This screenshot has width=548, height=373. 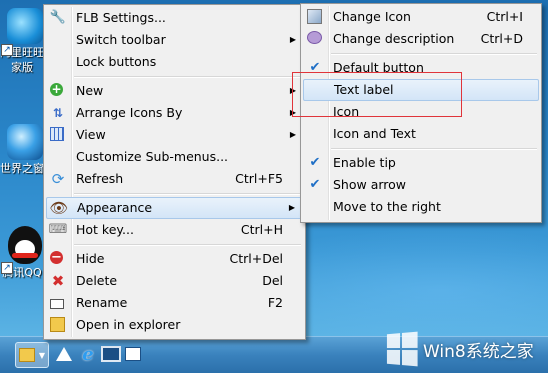 What do you see at coordinates (272, 280) in the screenshot?
I see `menu-item-shortcut: Del` at bounding box center [272, 280].